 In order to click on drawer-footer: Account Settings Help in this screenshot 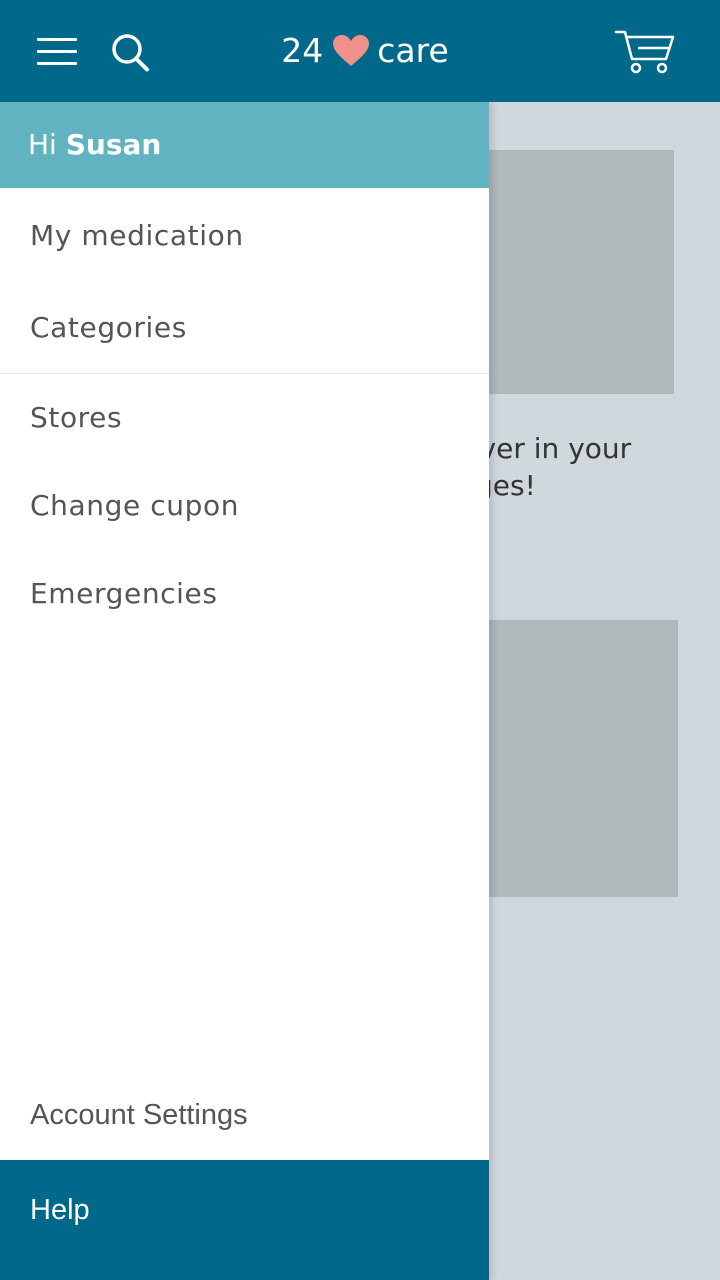, I will do `click(244, 1175)`.